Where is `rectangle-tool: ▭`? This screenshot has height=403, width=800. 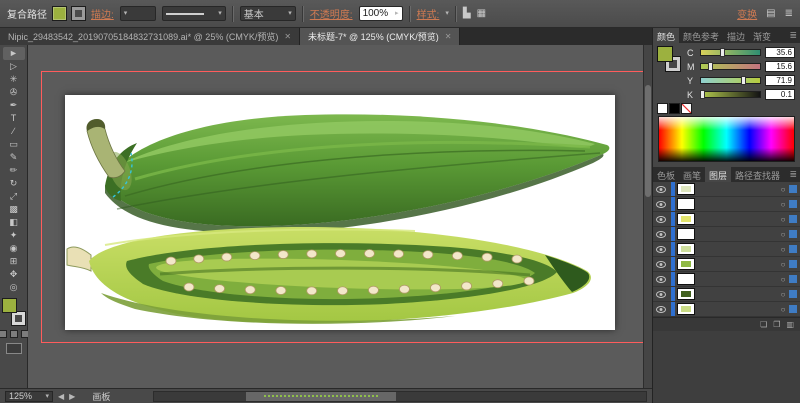
rectangle-tool: ▭ is located at coordinates (14, 144).